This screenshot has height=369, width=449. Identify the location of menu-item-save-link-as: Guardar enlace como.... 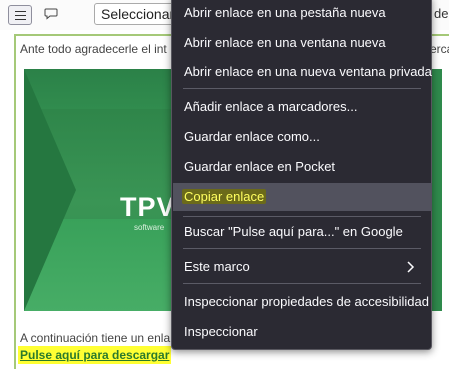
(302, 137).